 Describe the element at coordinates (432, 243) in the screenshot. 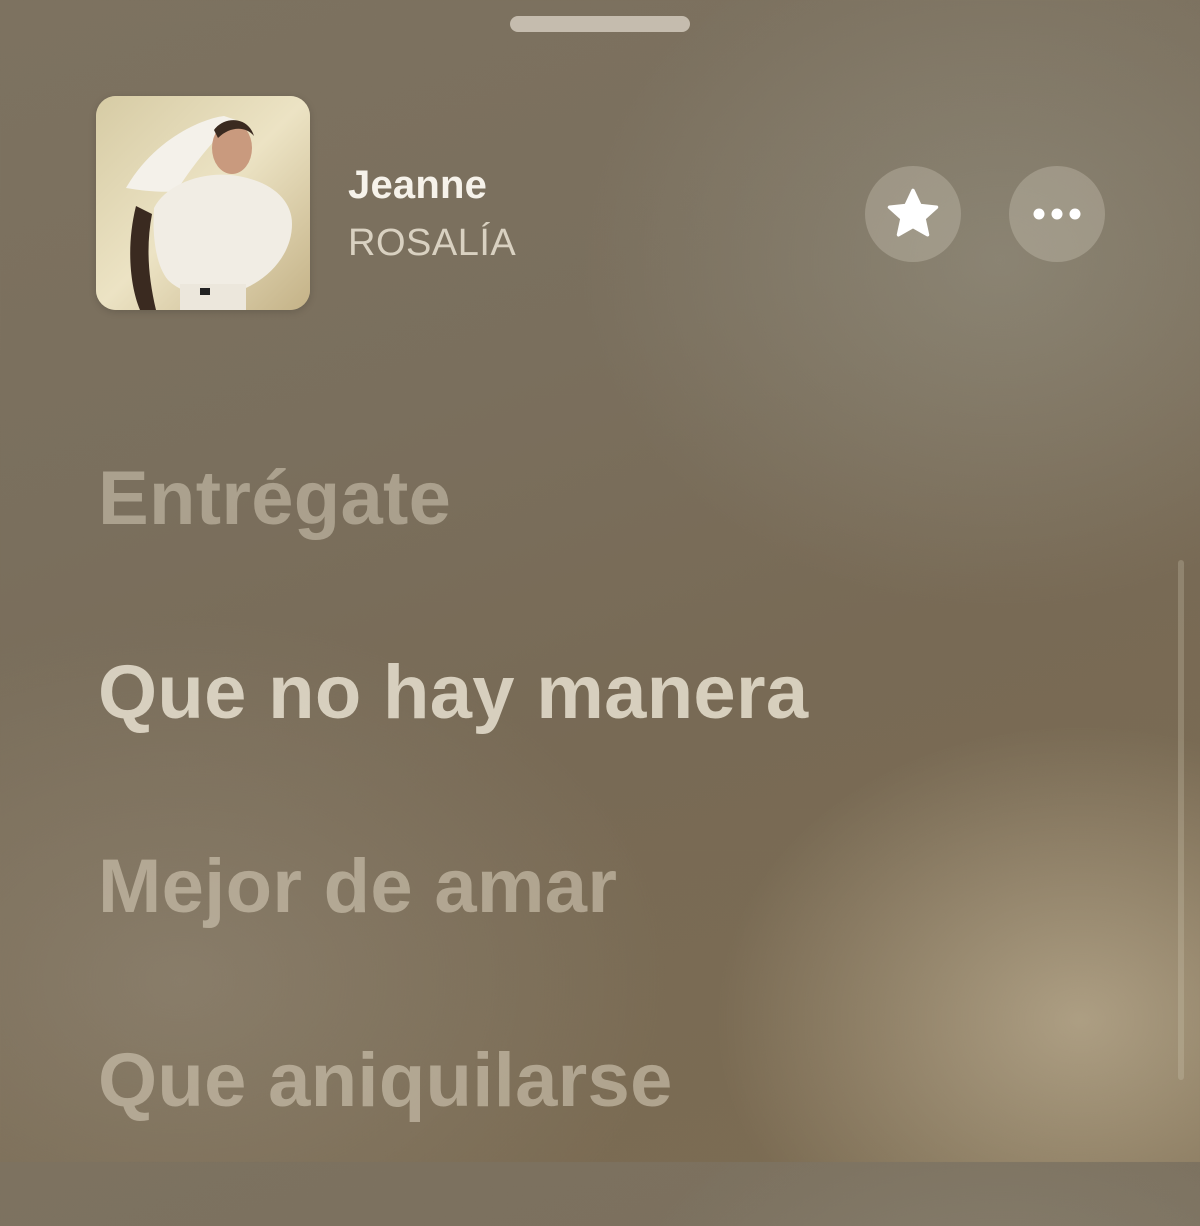

I see `track-artist: ROSALÍA` at that location.